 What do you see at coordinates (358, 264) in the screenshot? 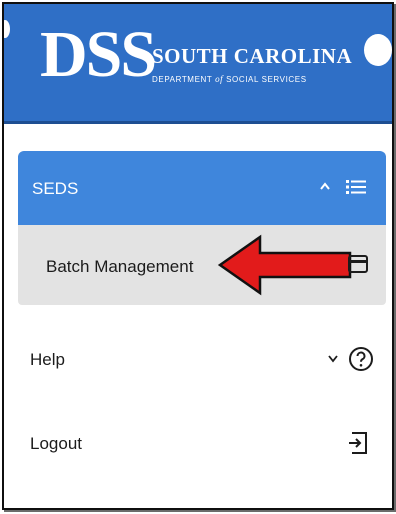
I see `card-icon` at bounding box center [358, 264].